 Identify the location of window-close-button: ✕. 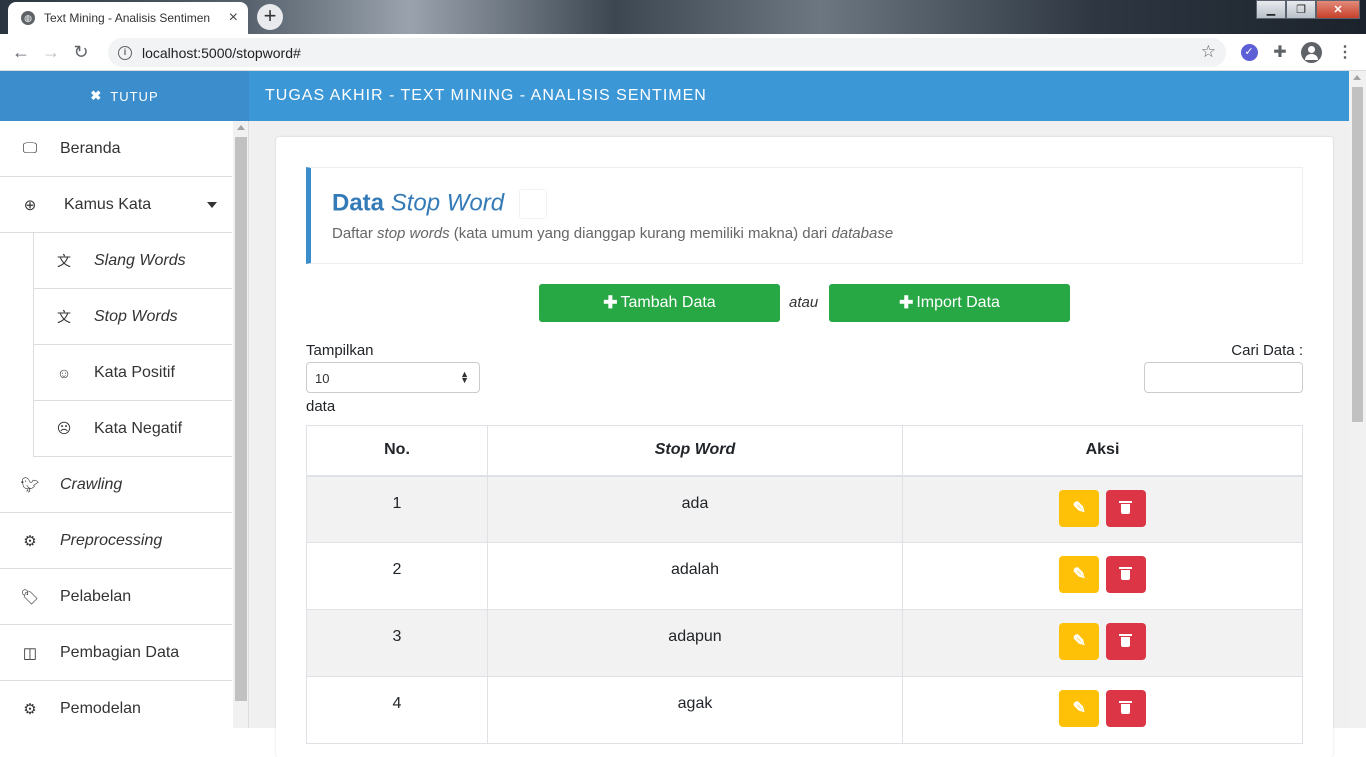
(1338, 9).